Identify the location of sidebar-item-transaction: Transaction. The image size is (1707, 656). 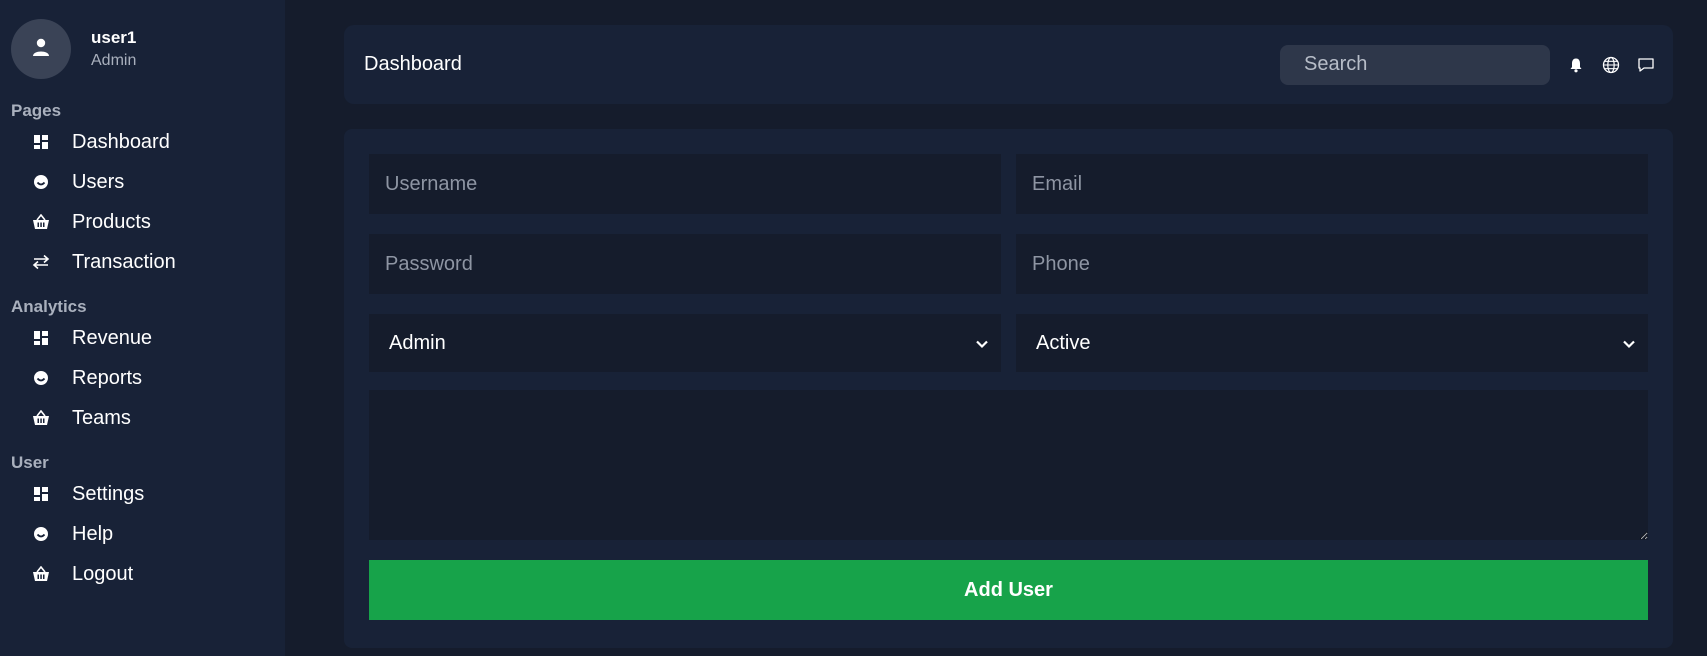
(142, 262).